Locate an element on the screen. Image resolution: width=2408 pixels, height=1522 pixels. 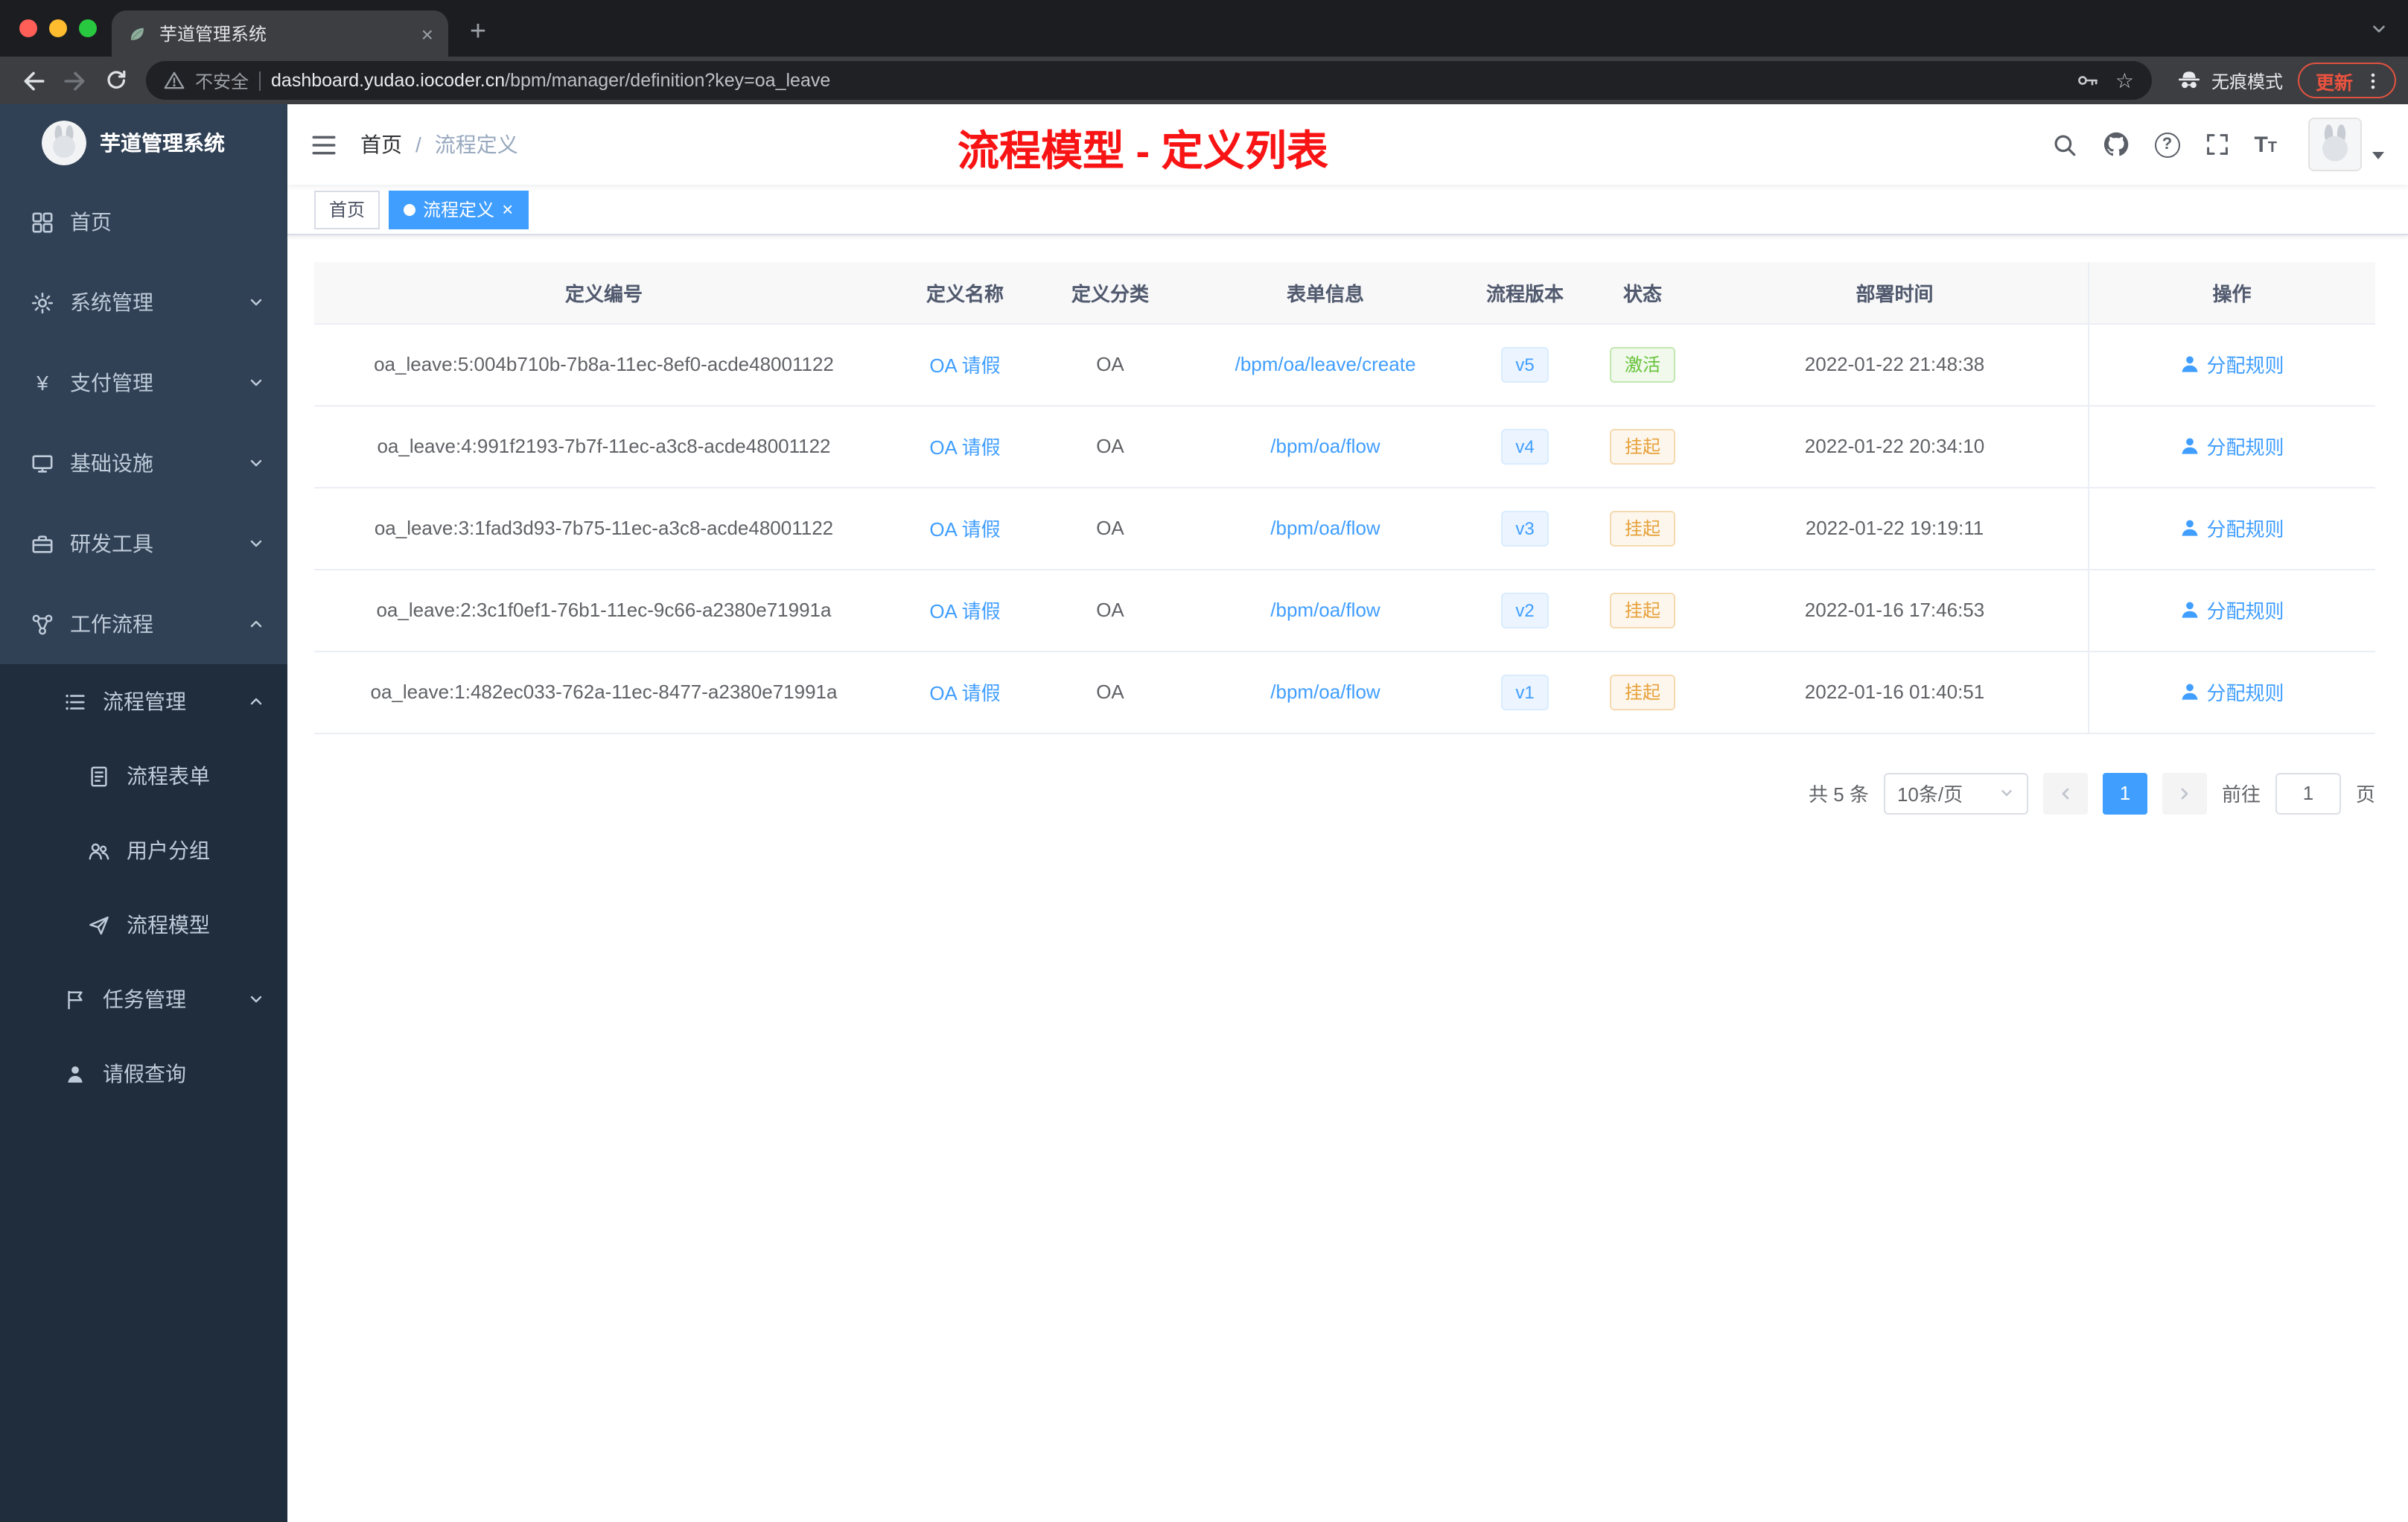
form-cell: /bpm/oa/flow is located at coordinates (1325, 692).